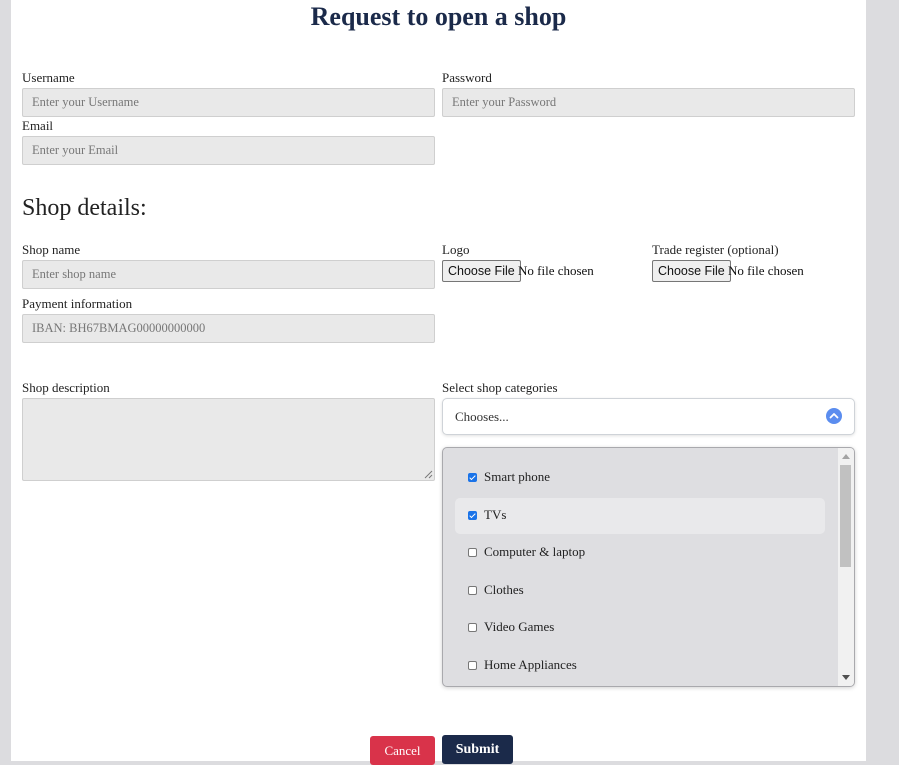  I want to click on submit-button: Submit, so click(477, 749).